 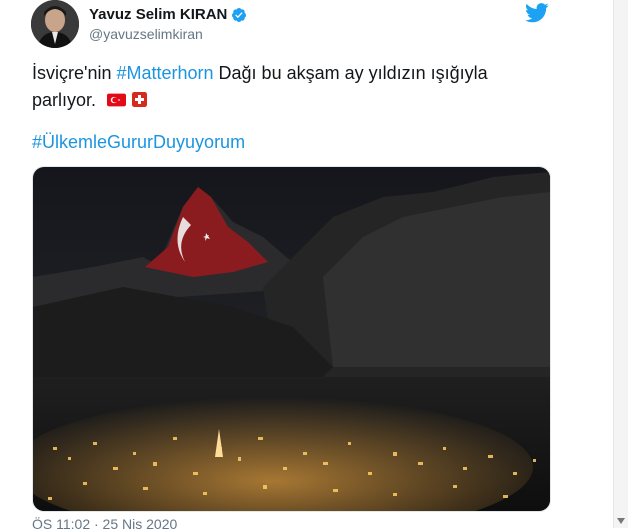 What do you see at coordinates (74, 73) in the screenshot?
I see `tweet-text-part: İsviçre'nin` at bounding box center [74, 73].